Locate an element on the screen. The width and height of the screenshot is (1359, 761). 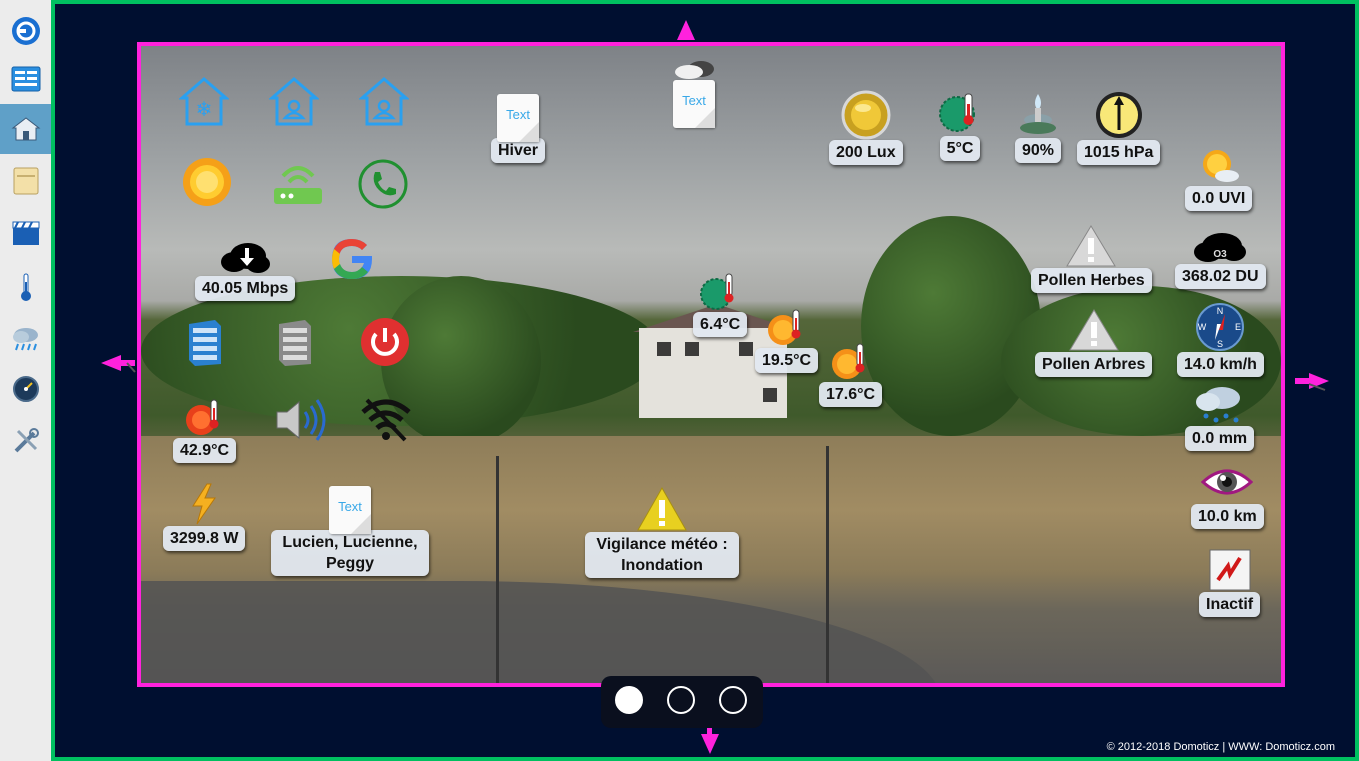
sidebar-item-temperature is located at coordinates (25, 287).